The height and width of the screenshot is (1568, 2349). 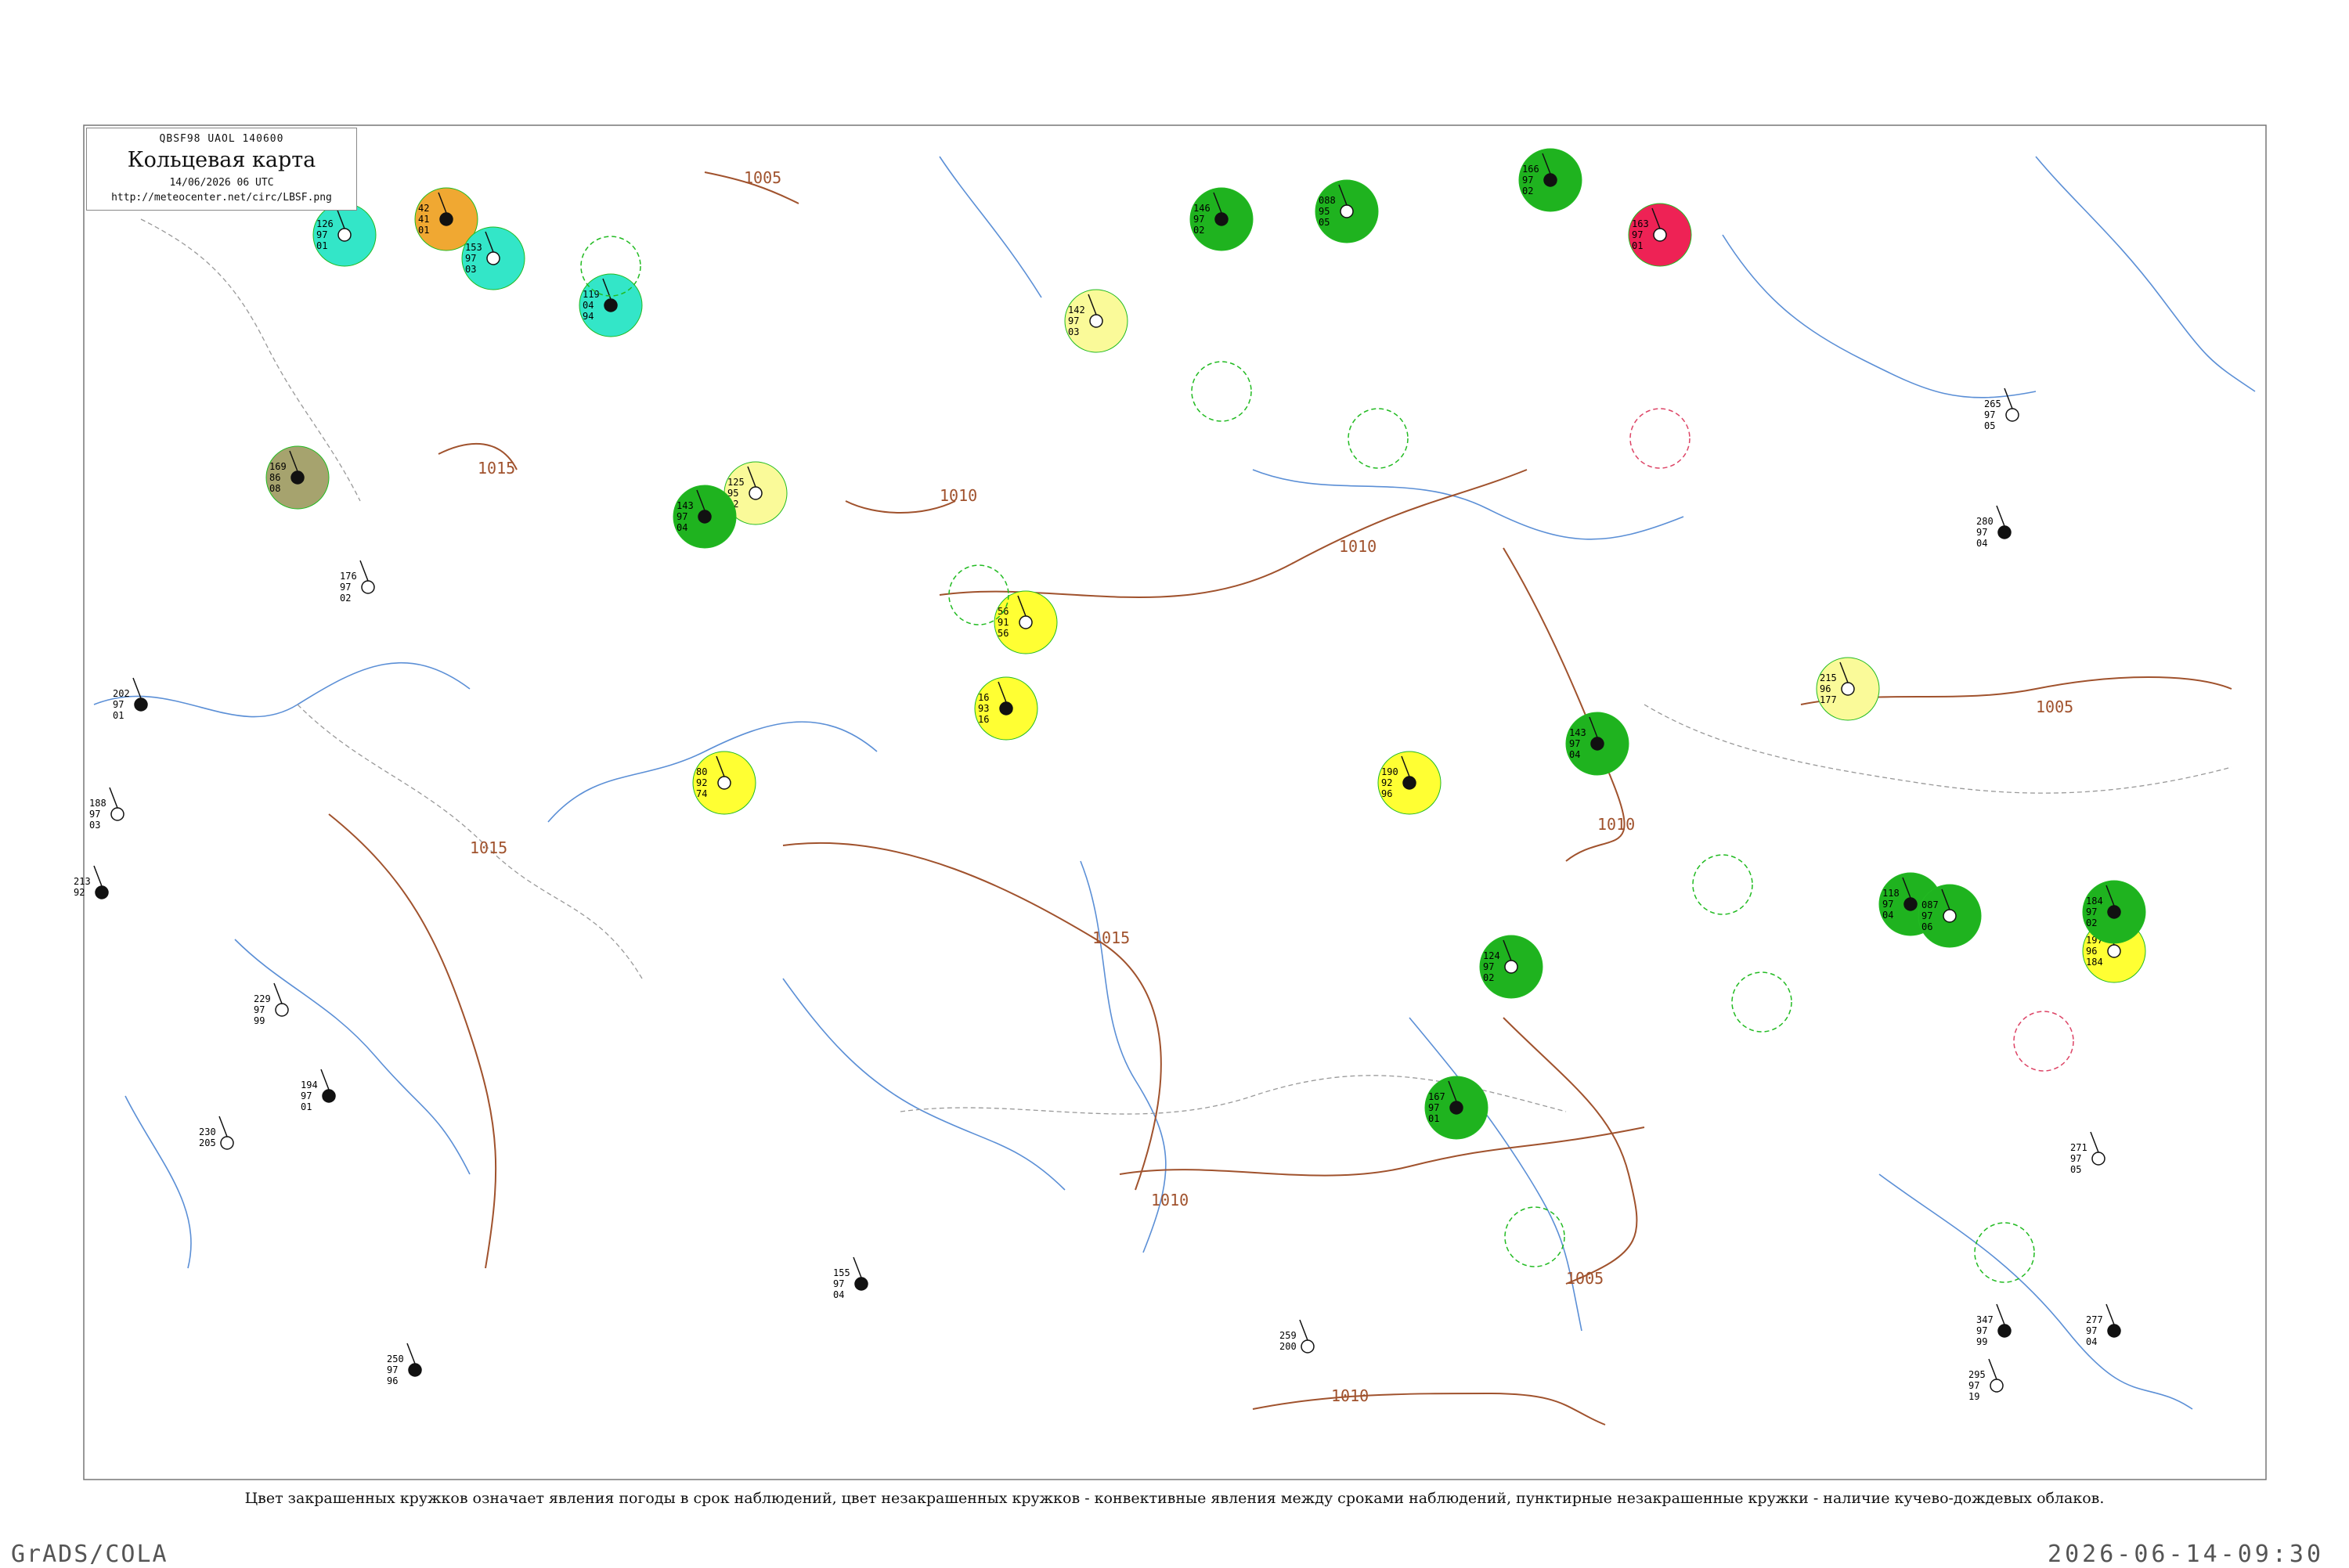 What do you see at coordinates (297, 477) in the screenshot?
I see `station-model: 1698608` at bounding box center [297, 477].